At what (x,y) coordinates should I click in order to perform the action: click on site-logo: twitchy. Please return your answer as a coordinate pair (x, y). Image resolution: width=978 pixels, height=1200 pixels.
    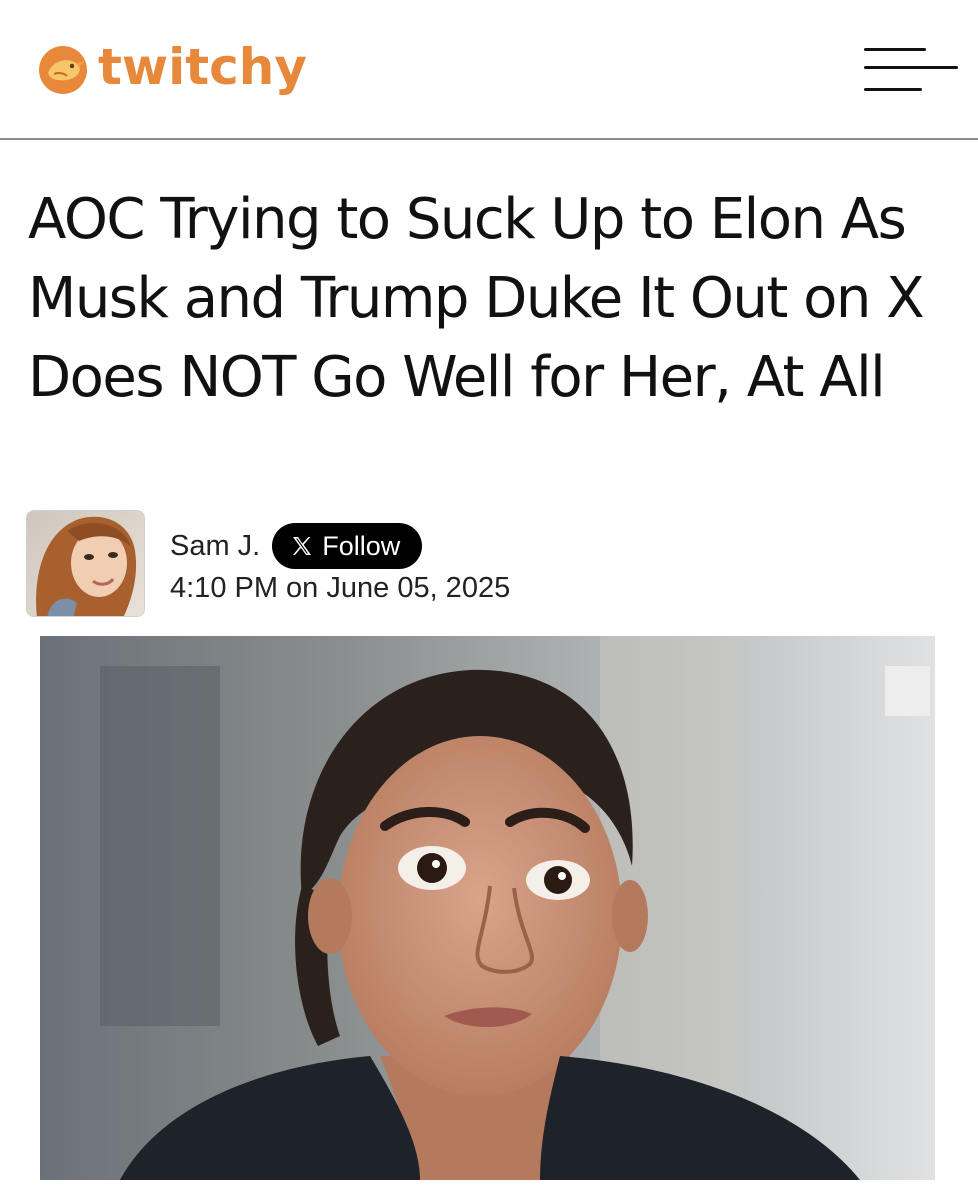
    Looking at the image, I should click on (171, 70).